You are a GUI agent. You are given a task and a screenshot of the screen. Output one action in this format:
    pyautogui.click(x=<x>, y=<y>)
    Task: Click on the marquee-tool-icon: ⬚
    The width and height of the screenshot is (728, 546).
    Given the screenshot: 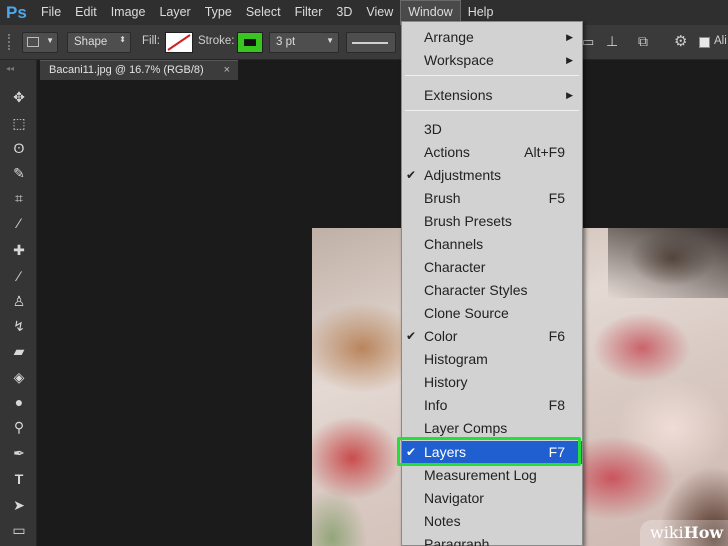 What is the action you would take?
    pyautogui.click(x=19, y=123)
    